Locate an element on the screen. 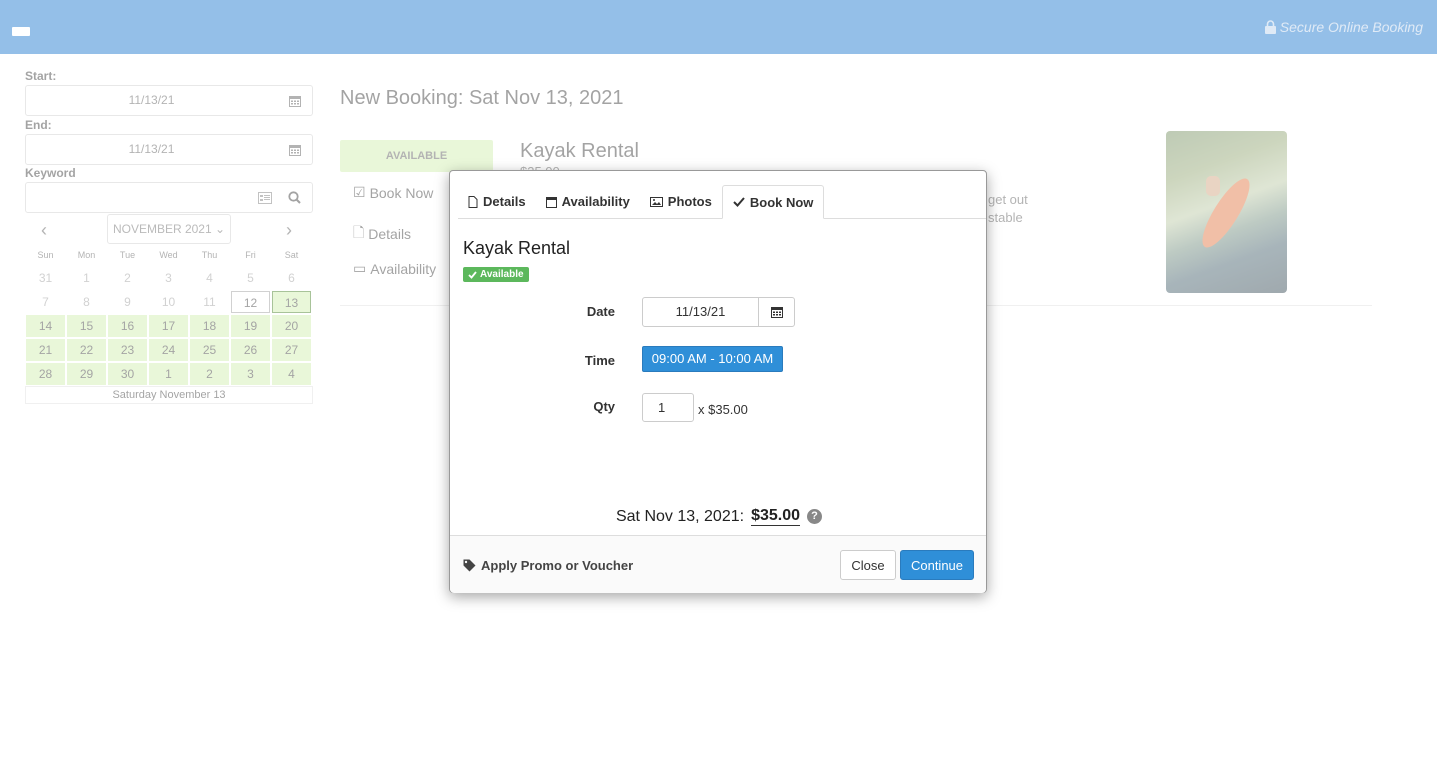 This screenshot has width=1437, height=763. tab-photos: Photos is located at coordinates (681, 201).